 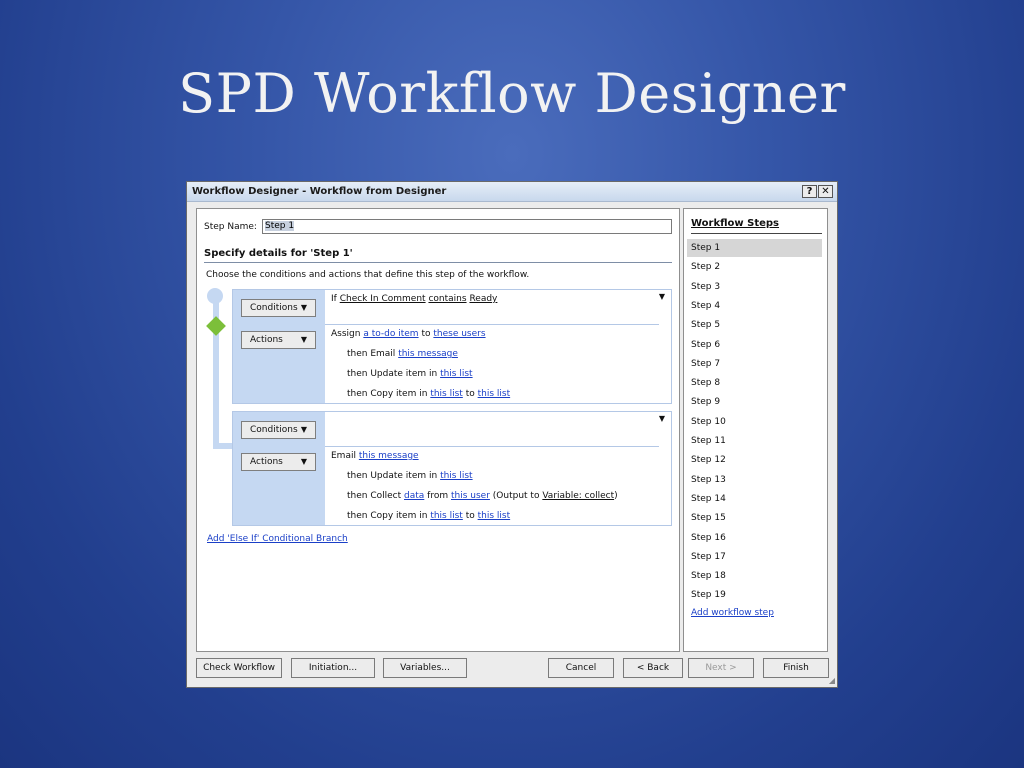 I want to click on actions-dropdown-2: Actions ▼, so click(x=278, y=462).